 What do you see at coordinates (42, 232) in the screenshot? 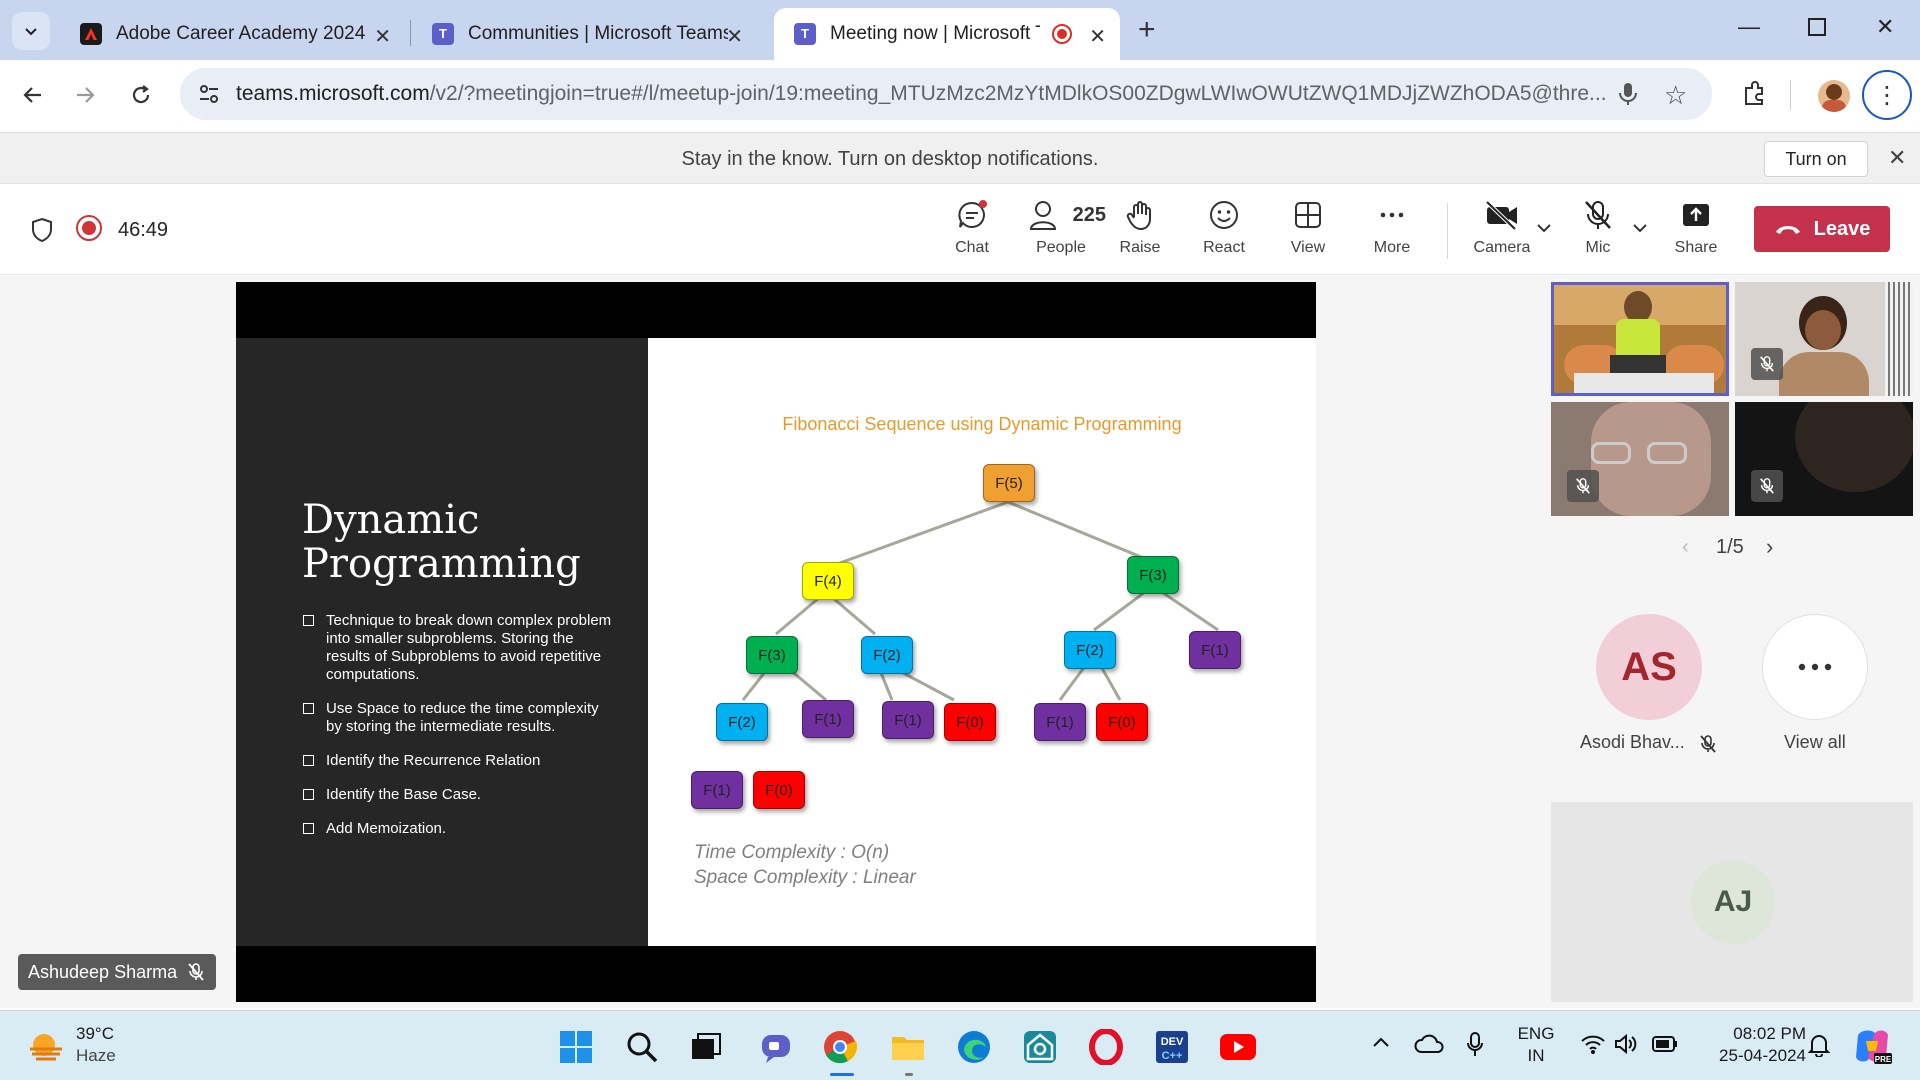
I see `shield-icon` at bounding box center [42, 232].